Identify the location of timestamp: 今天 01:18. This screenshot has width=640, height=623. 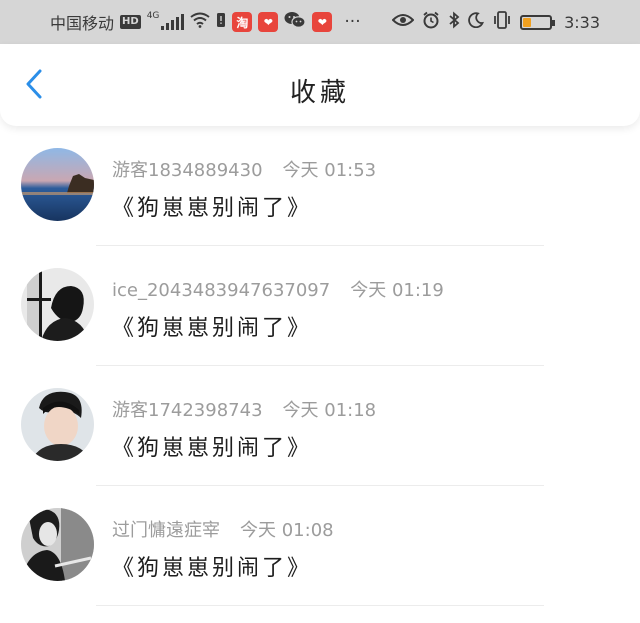
(329, 410).